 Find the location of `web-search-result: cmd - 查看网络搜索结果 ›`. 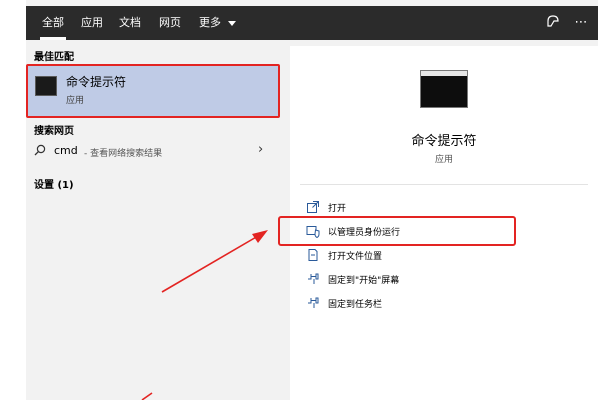

web-search-result: cmd - 查看网络搜索结果 › is located at coordinates (152, 151).